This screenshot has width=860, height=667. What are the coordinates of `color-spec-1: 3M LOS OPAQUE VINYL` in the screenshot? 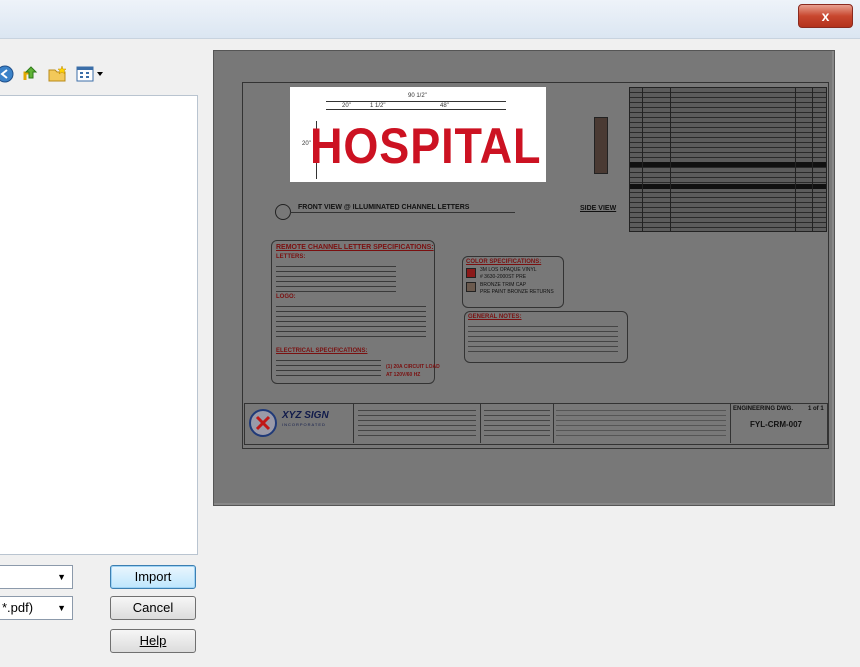 It's located at (508, 270).